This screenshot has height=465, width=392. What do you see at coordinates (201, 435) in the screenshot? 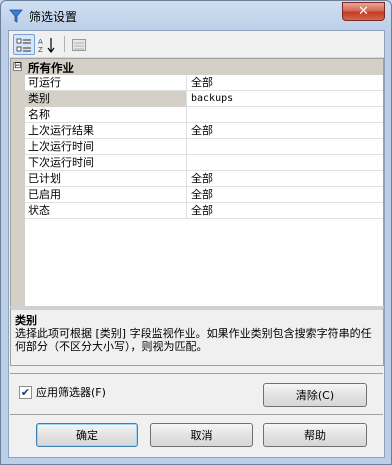
I see `cancel-button: 取消` at bounding box center [201, 435].